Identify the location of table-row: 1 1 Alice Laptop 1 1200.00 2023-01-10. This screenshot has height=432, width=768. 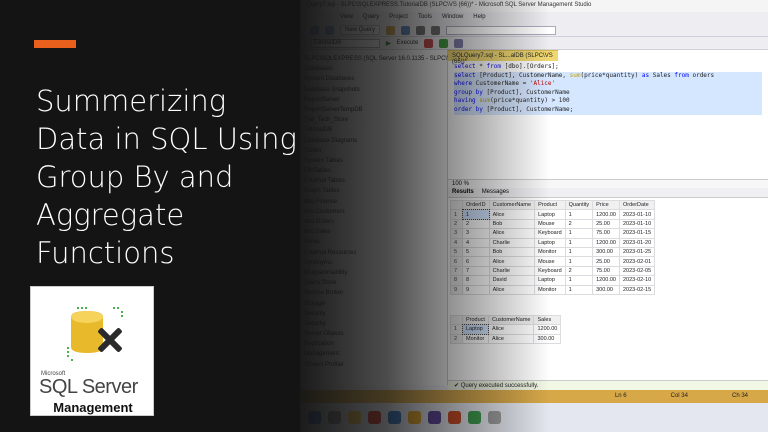
(553, 214).